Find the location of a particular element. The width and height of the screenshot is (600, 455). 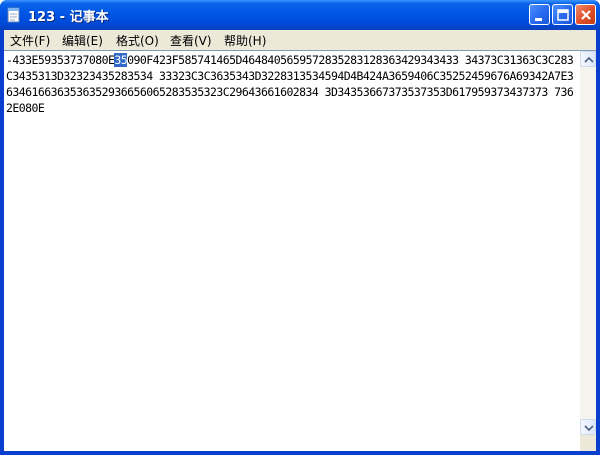

window-title: 123 - 记事本 is located at coordinates (68, 17).